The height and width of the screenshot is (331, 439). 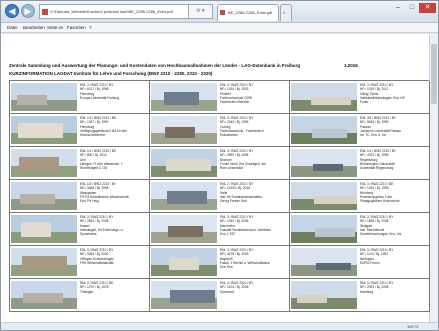 What do you see at coordinates (219, 326) in the screenshot?
I see `status-bar: 100 %` at bounding box center [219, 326].